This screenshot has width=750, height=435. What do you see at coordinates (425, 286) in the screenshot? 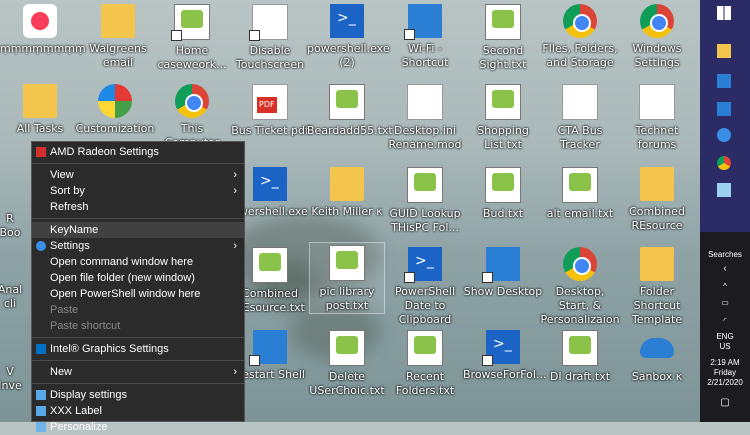
I see `desktop-icon: PowerShell Date to Clipboard` at bounding box center [425, 286].